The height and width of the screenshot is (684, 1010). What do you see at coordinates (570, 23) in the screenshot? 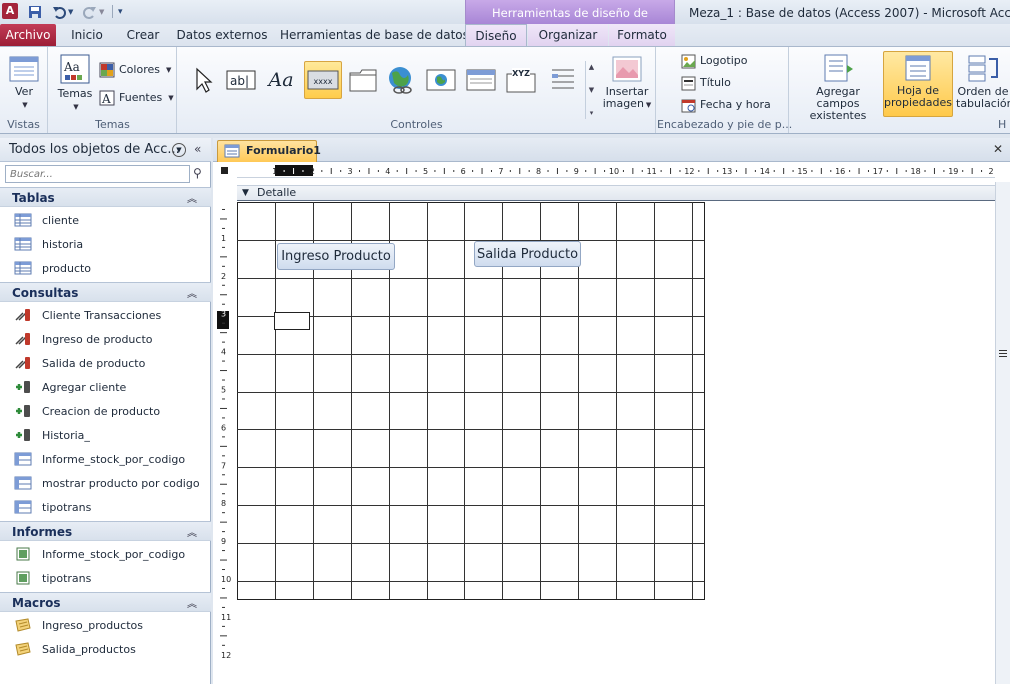
I see `form-design-tools-context: Herramientas de diseño de formulario` at bounding box center [570, 23].